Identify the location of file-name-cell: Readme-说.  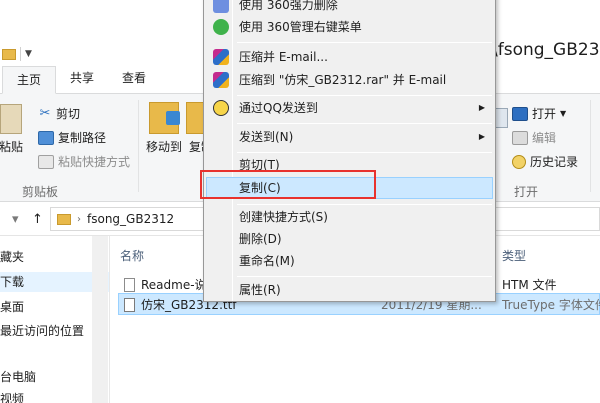
(165, 284).